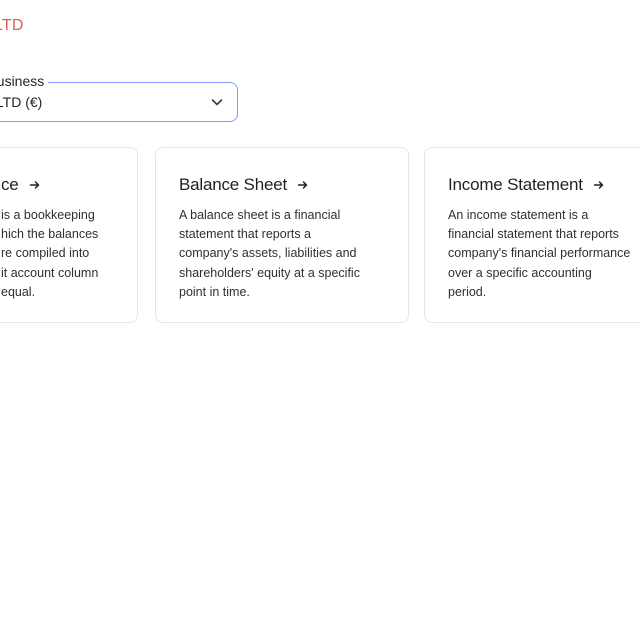 The width and height of the screenshot is (640, 640). Describe the element at coordinates (24, 81) in the screenshot. I see `business-select-label: business` at that location.